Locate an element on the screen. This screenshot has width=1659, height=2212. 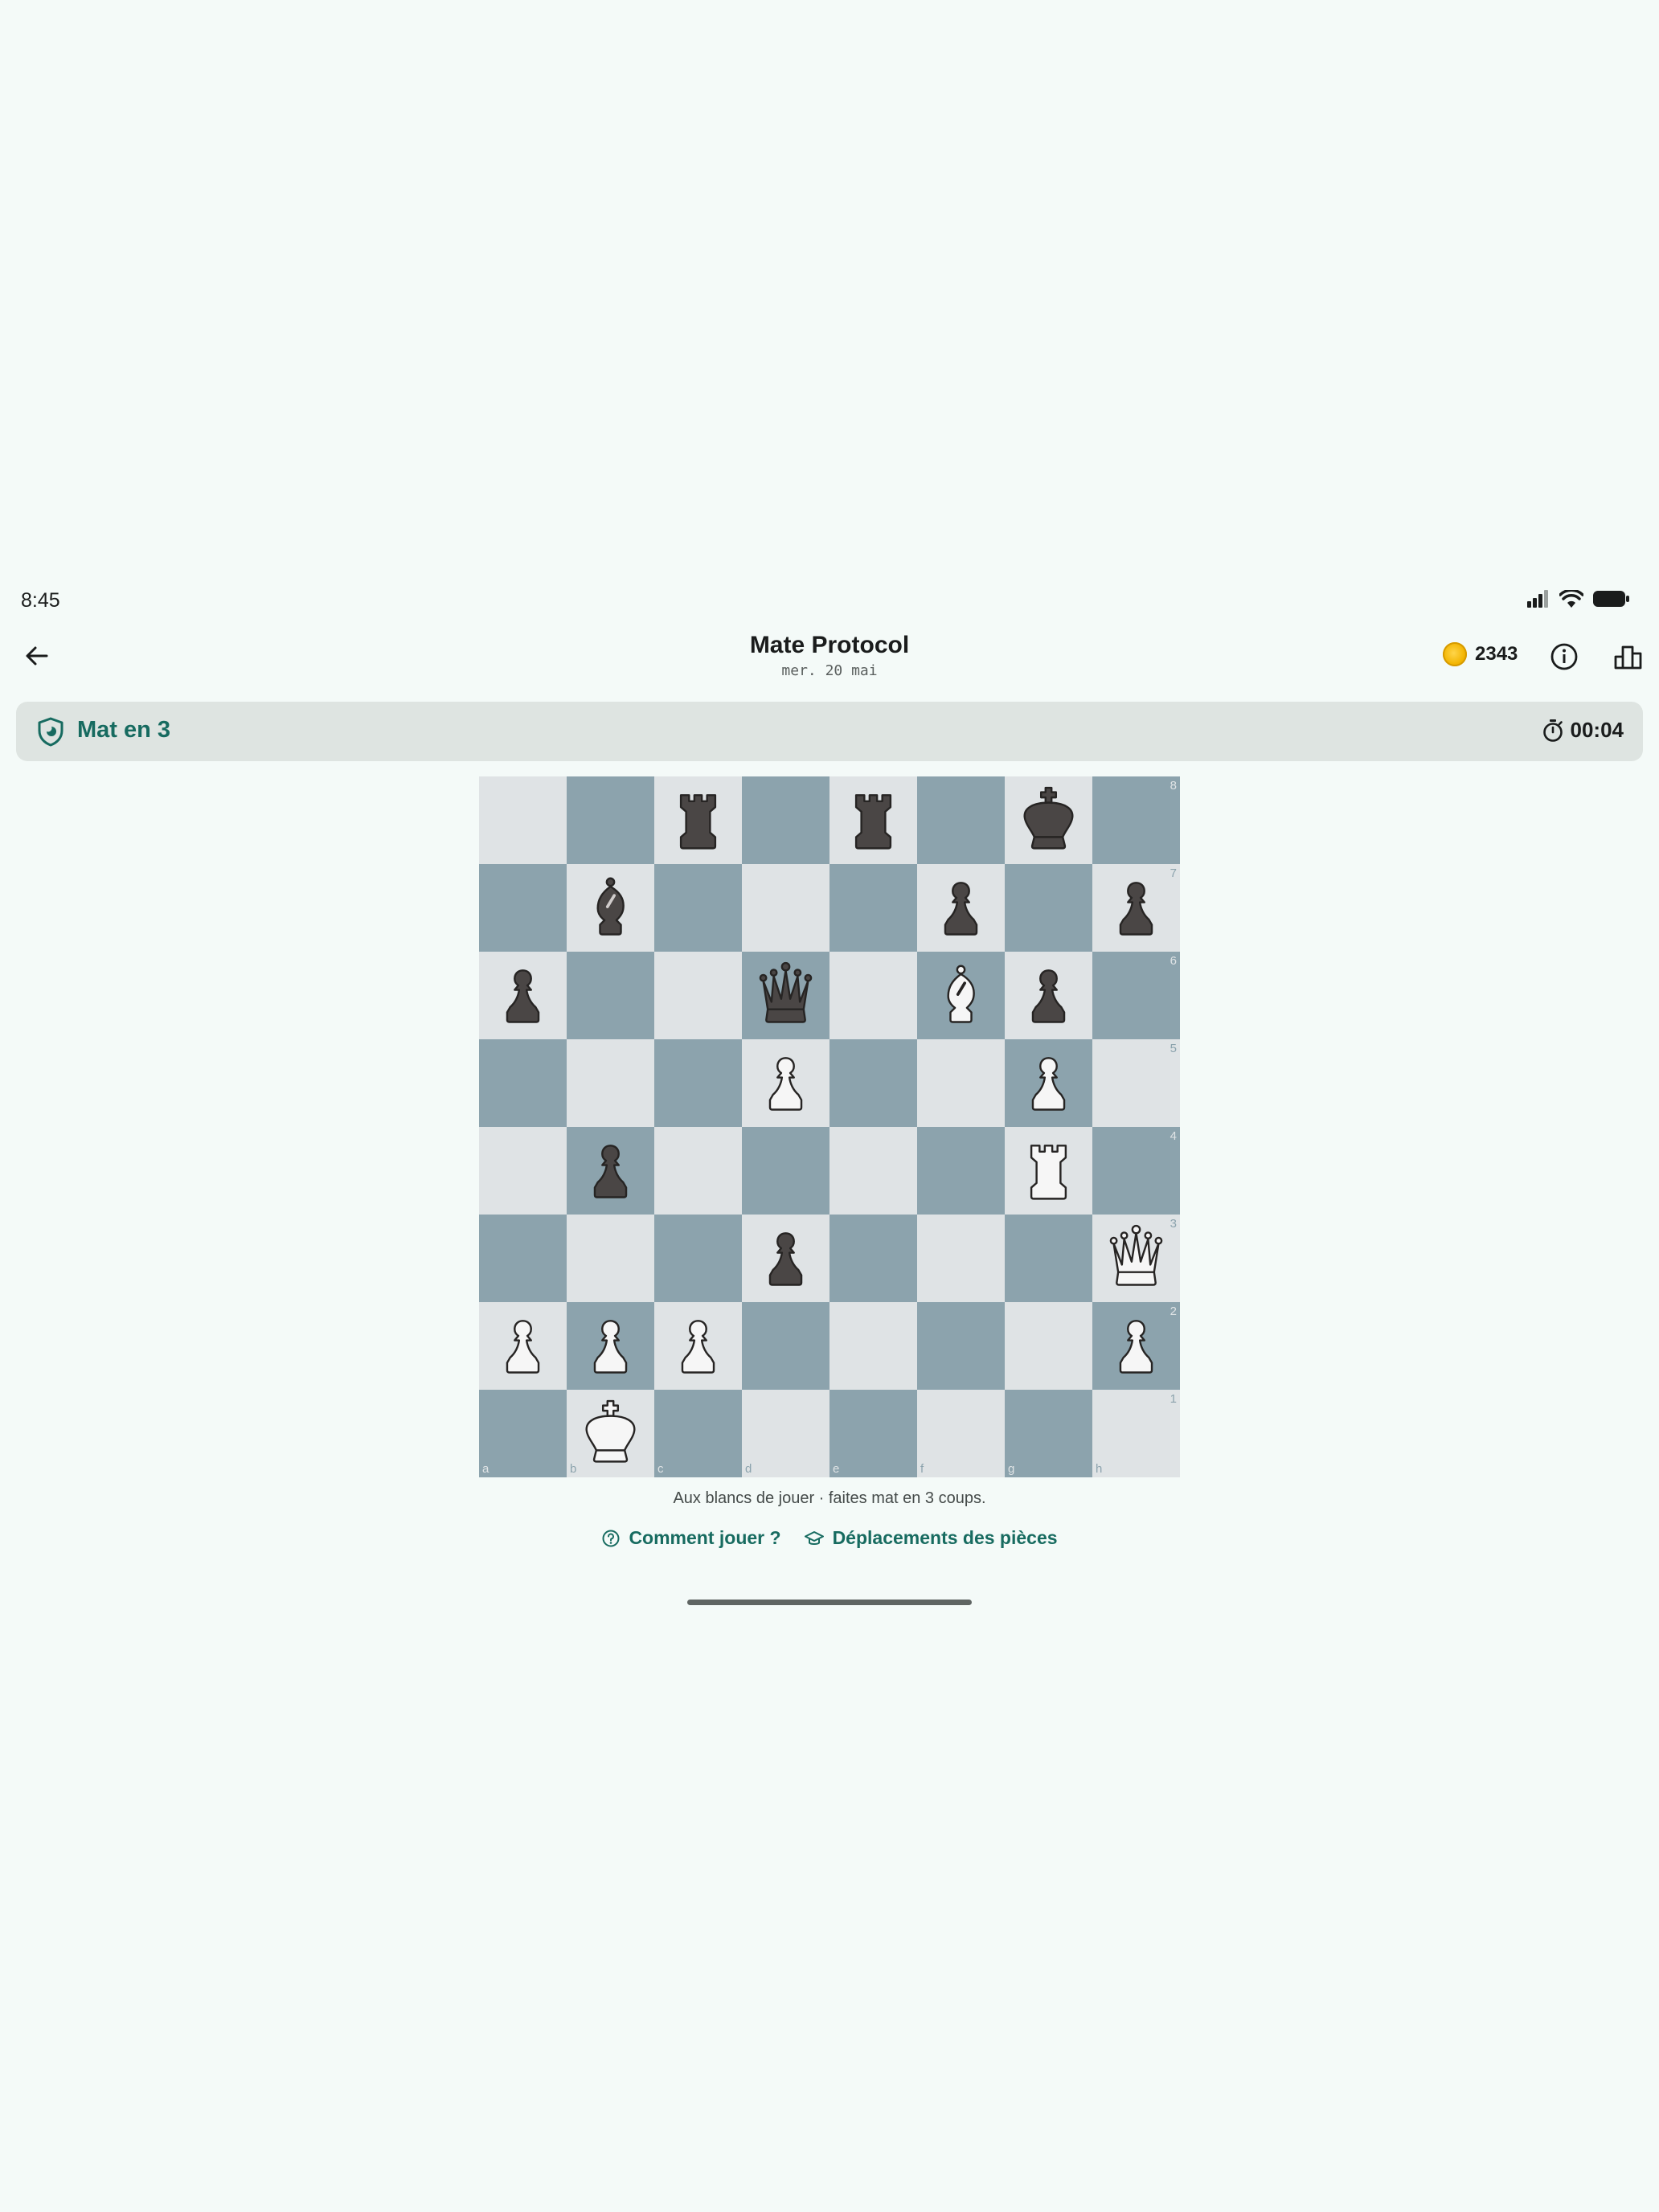
square-h8: 8 is located at coordinates (1136, 820).